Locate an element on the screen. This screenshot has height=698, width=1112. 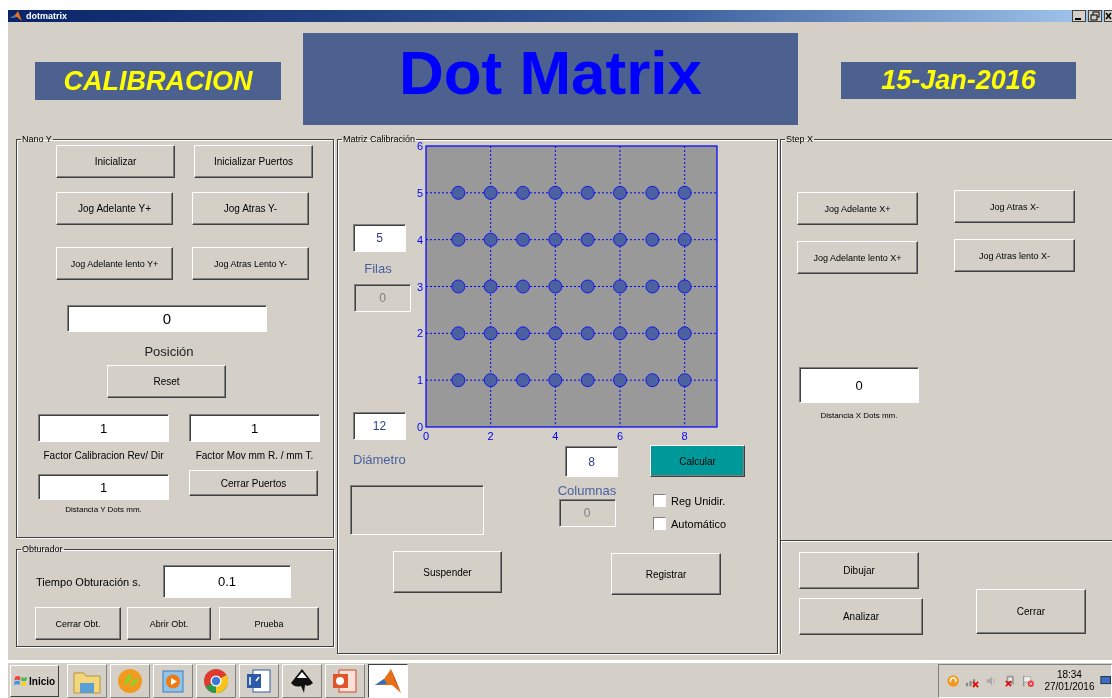
jog-button: Jog Atras Y- is located at coordinates (250, 208).